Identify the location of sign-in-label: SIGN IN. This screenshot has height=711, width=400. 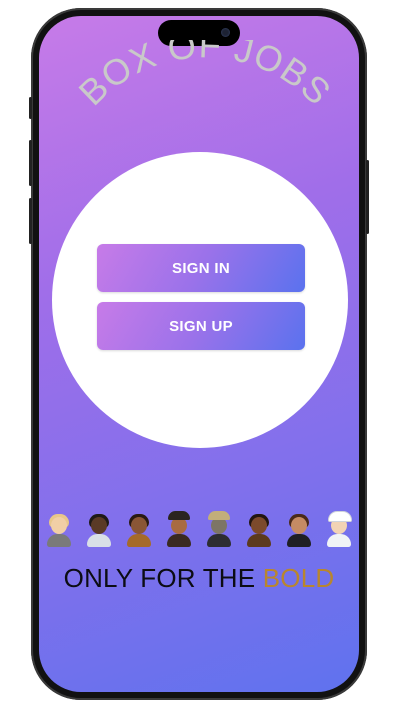
(201, 268).